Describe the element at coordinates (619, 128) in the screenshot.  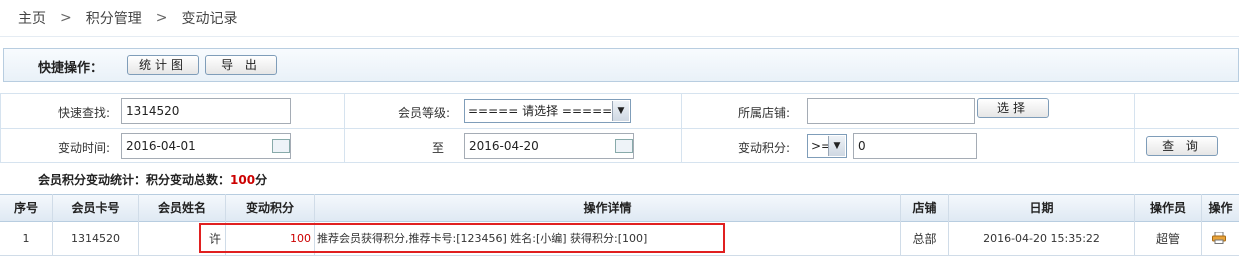
I see `form-border-middle` at that location.